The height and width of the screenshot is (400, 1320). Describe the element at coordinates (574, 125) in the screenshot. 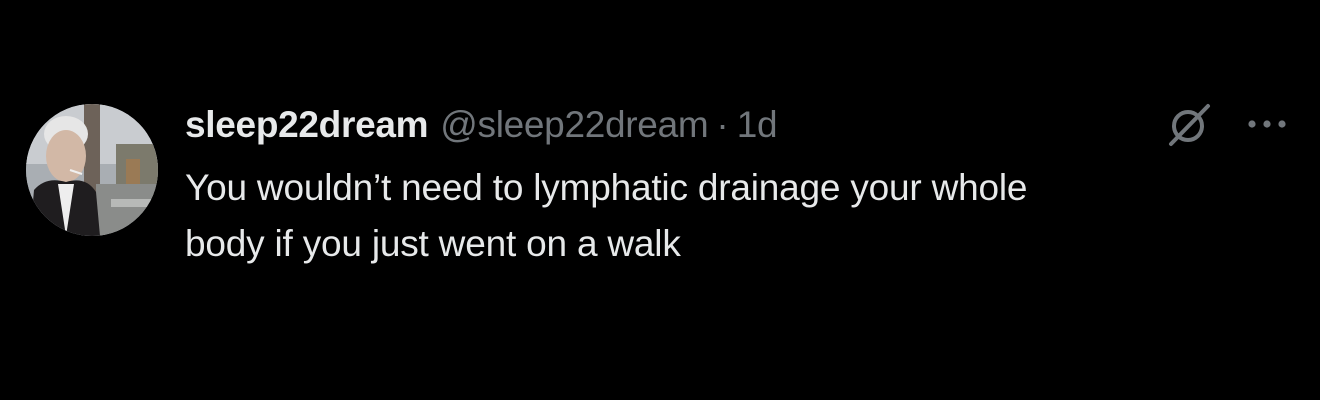

I see `user-handle: @sleep22dream` at that location.